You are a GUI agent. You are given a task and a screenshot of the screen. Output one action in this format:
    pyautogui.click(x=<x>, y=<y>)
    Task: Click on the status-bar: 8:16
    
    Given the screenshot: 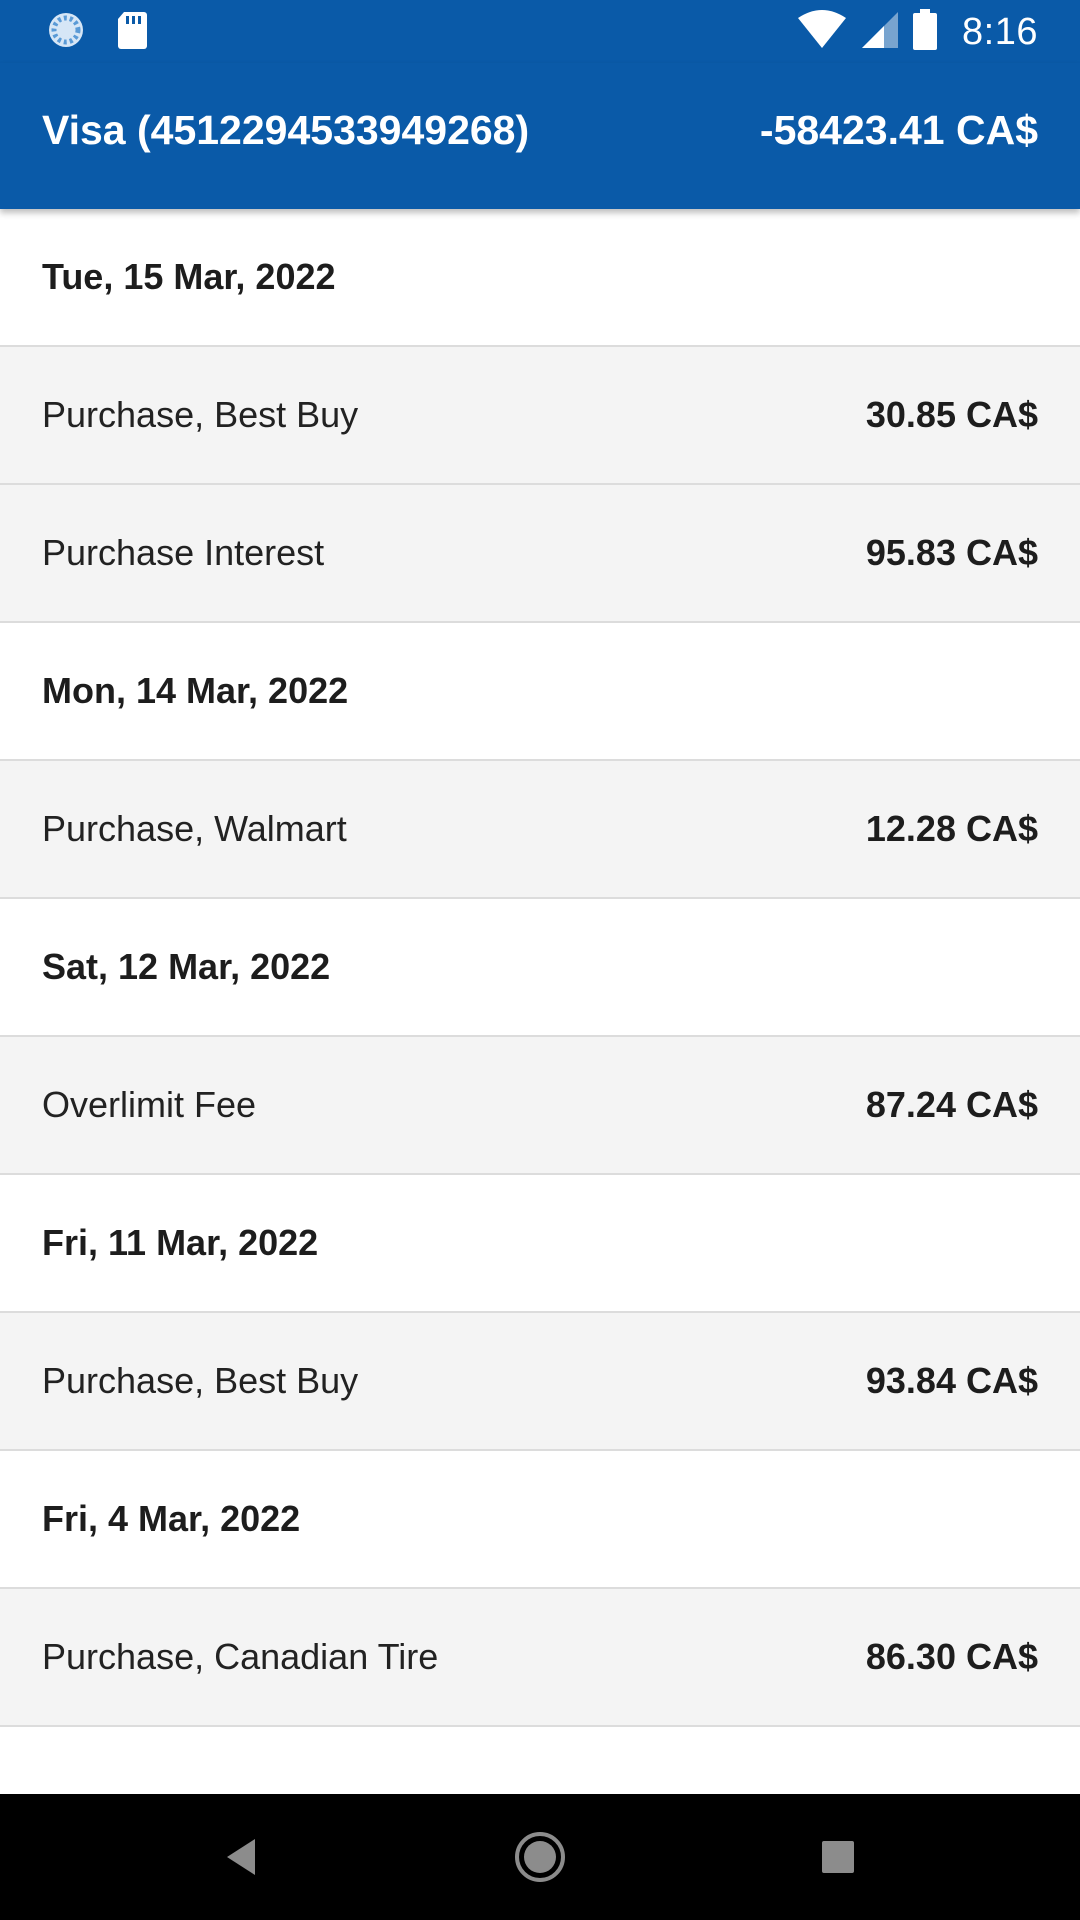 What is the action you would take?
    pyautogui.click(x=540, y=31)
    